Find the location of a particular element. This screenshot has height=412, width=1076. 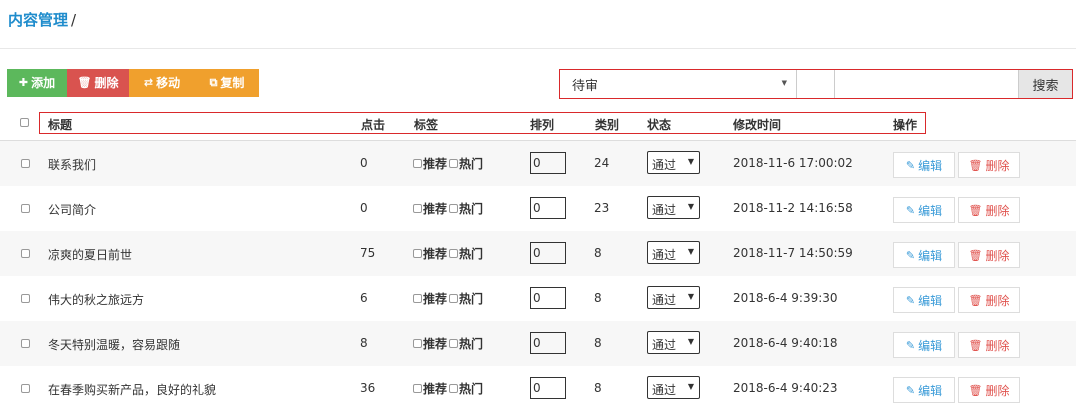

copy-icon: ⧉ is located at coordinates (213, 82).